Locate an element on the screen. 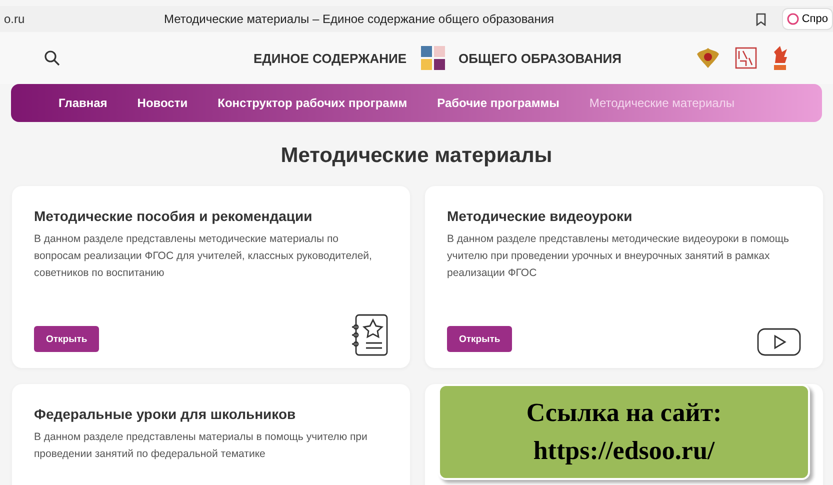  logo-icon is located at coordinates (432, 58).